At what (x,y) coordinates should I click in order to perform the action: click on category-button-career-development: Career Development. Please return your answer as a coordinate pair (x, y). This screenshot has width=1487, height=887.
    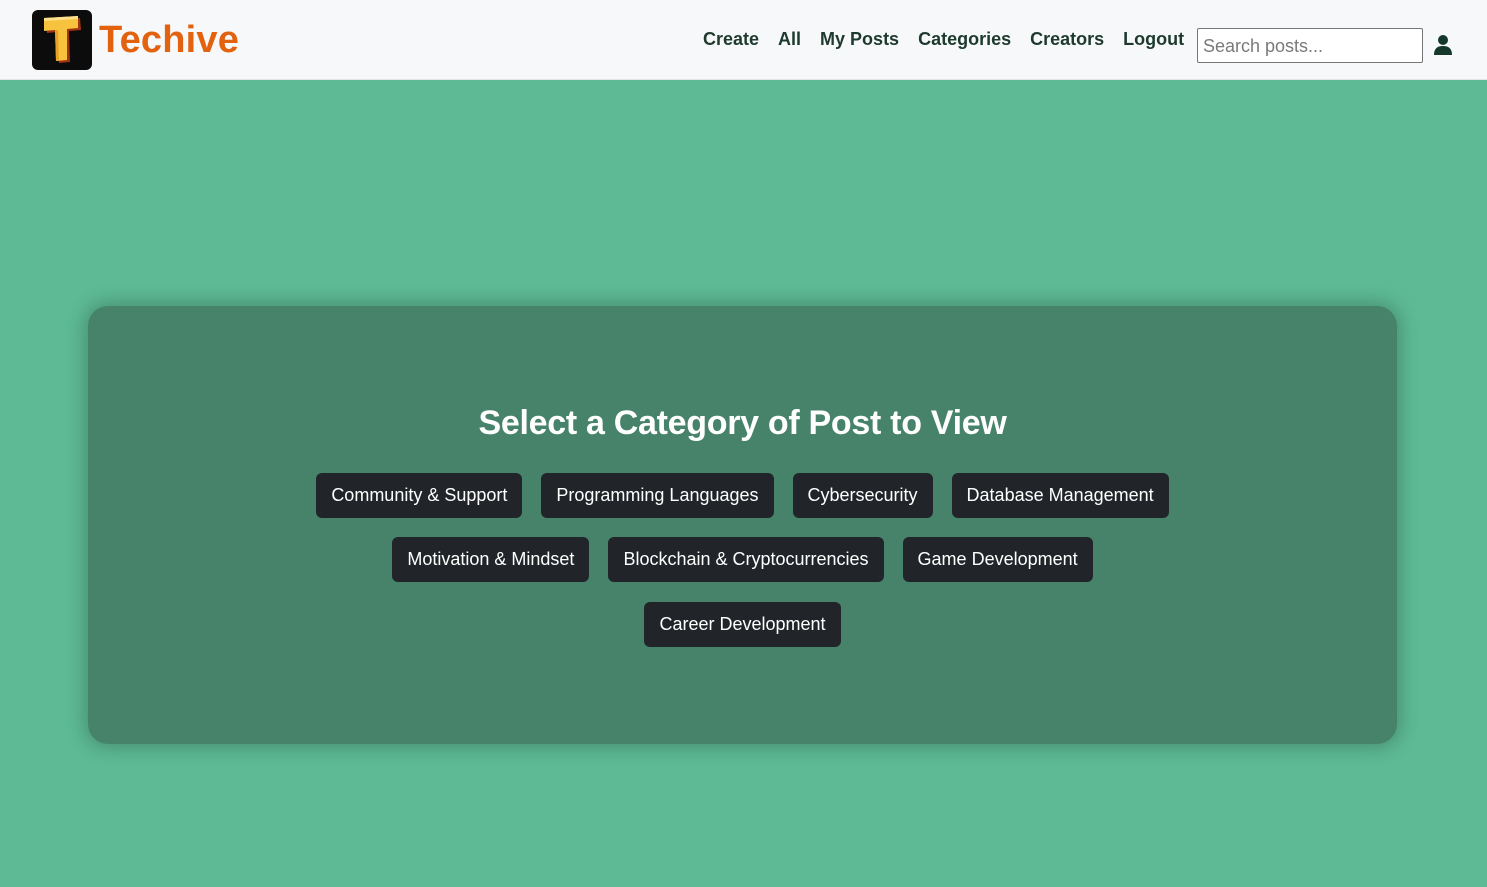
    Looking at the image, I should click on (742, 624).